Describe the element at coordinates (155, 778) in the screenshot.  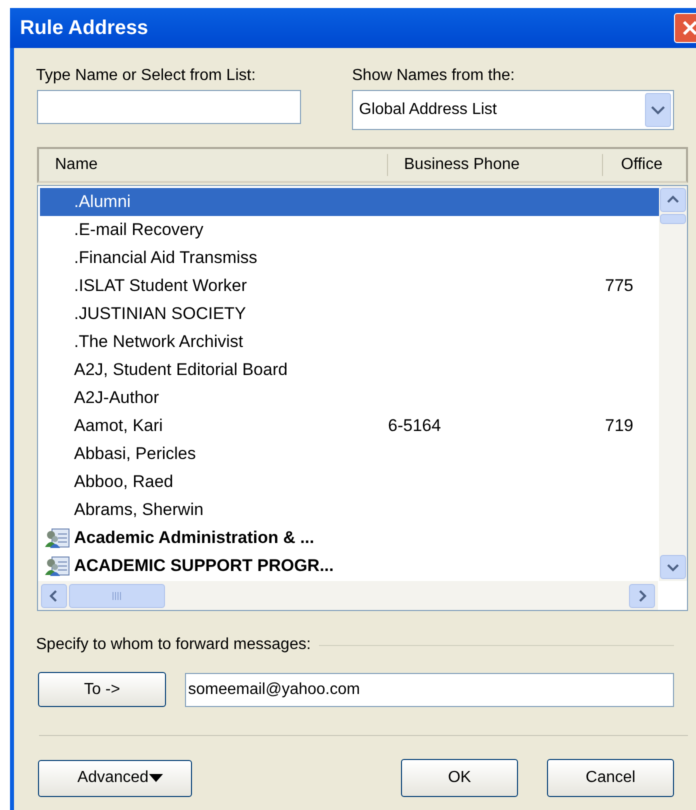
I see `caret-icon` at that location.